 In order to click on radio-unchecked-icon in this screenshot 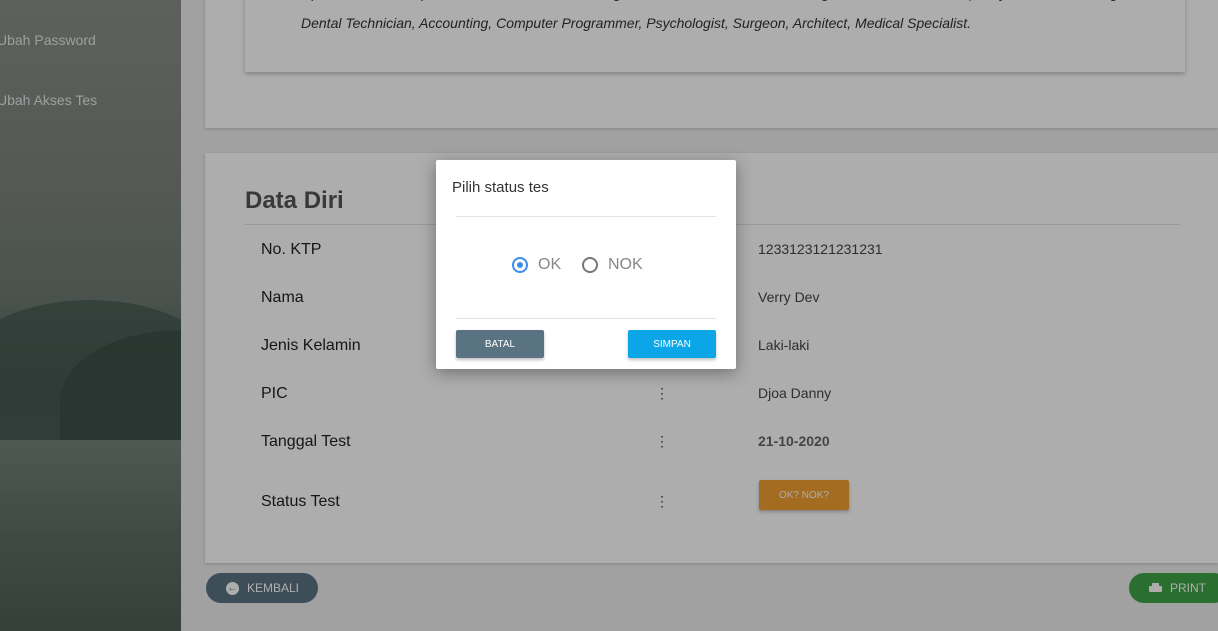, I will do `click(590, 265)`.